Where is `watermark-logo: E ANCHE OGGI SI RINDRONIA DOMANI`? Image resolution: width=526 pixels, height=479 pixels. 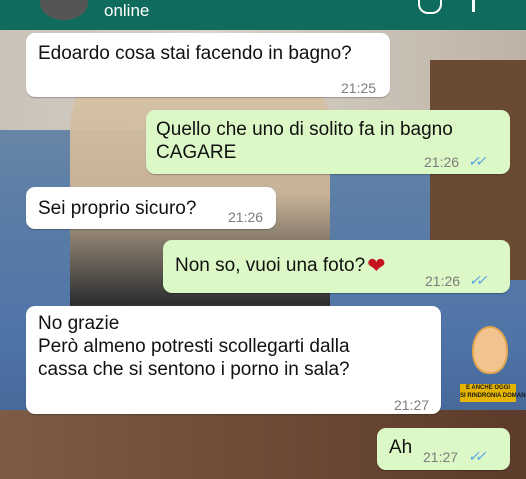
watermark-logo: E ANCHE OGGI SI RINDRONIA DOMANI is located at coordinates (493, 365).